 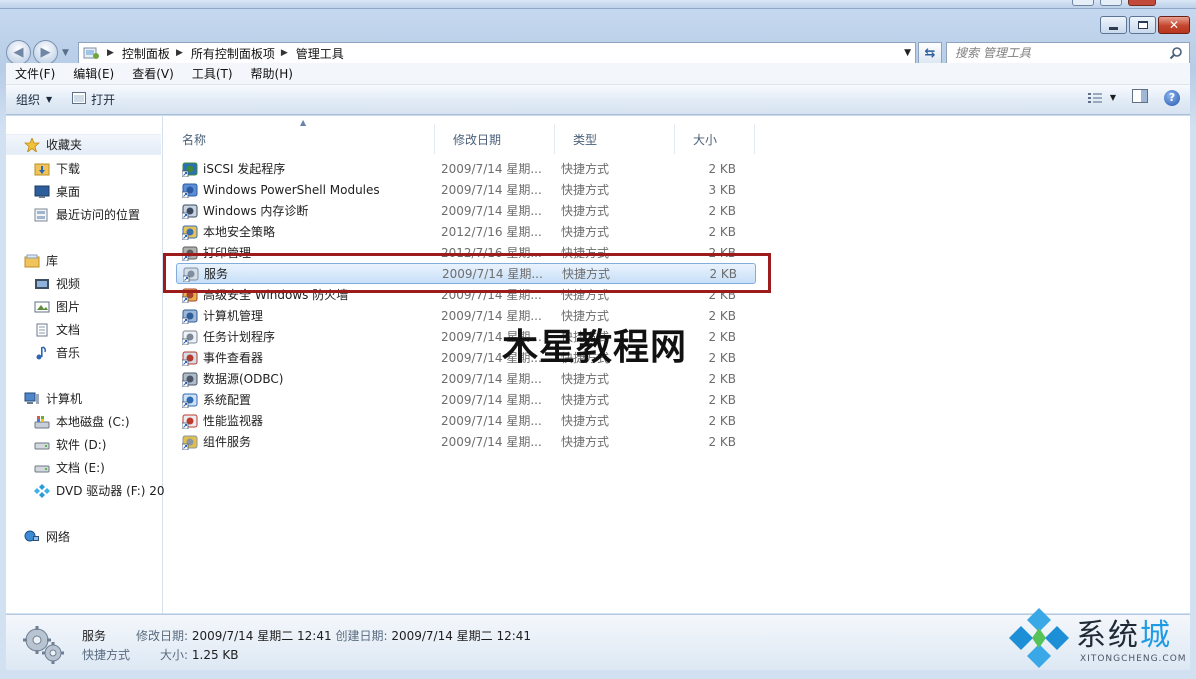 What do you see at coordinates (243, 379) in the screenshot?
I see `file-name-text: 数据源(ODBC)` at bounding box center [243, 379].